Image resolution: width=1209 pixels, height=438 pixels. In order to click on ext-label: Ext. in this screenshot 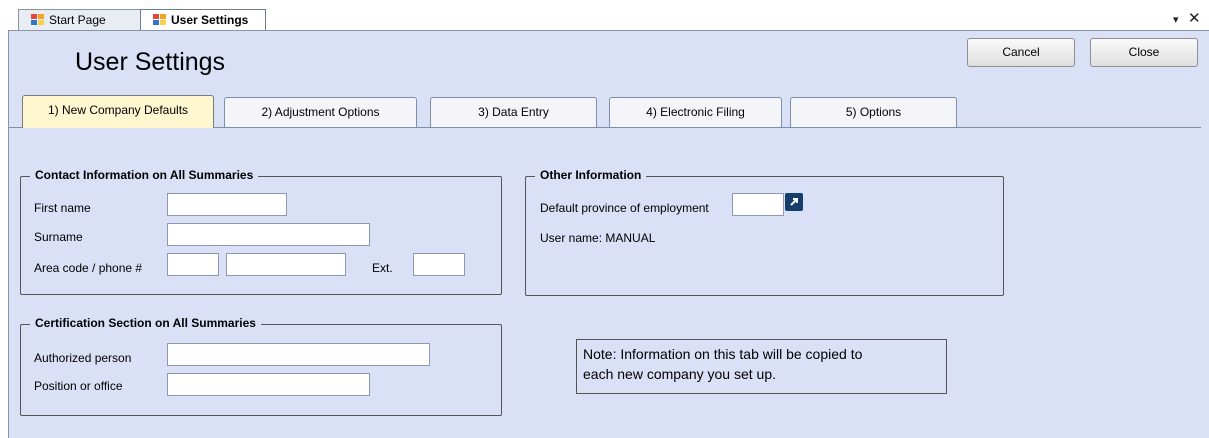, I will do `click(382, 268)`.